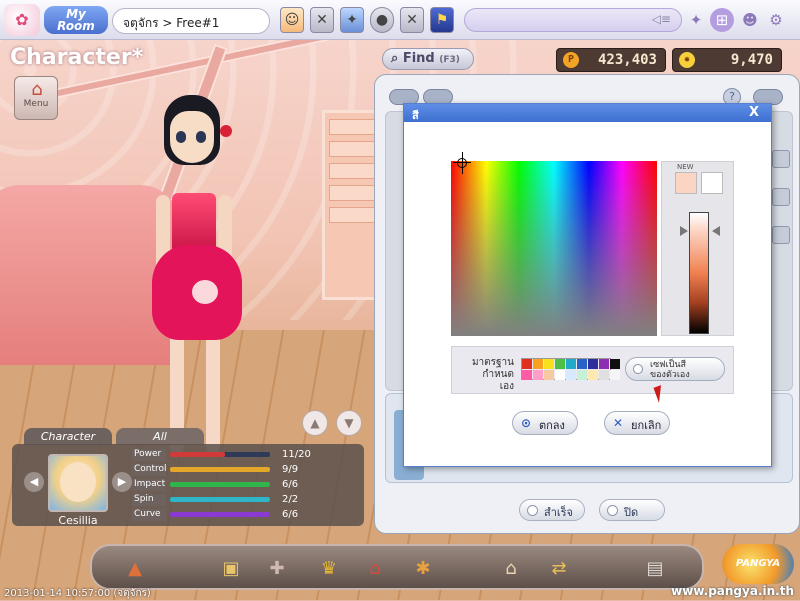  Describe the element at coordinates (423, 569) in the screenshot. I see `puzzle-icon: ✱` at that location.